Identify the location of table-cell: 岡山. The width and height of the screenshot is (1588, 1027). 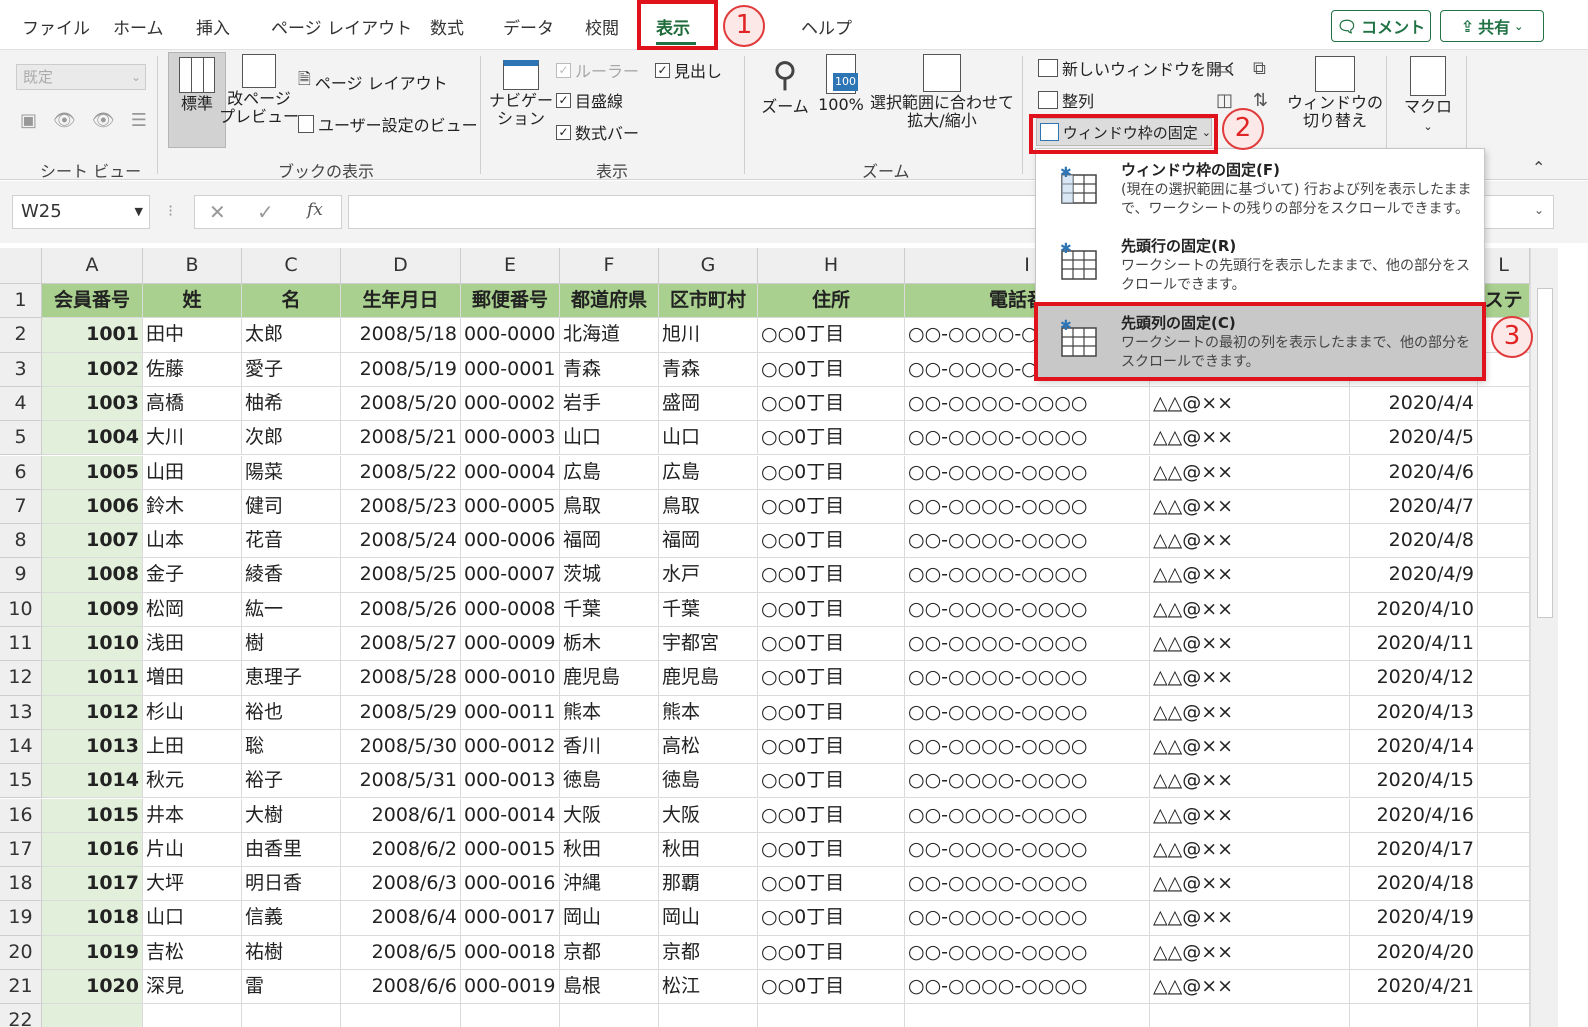
(609, 918).